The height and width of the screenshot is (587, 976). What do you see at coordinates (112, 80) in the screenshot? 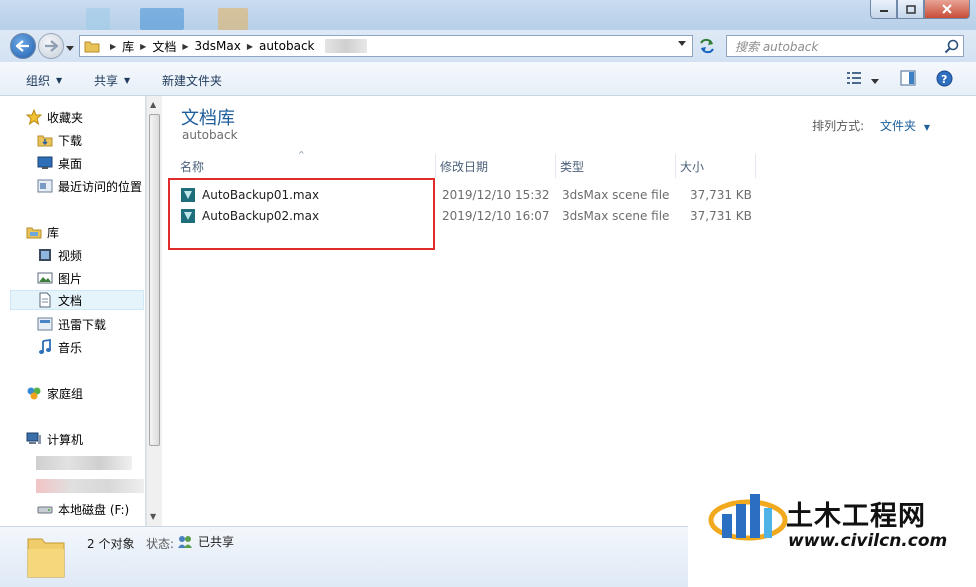
I see `share-button: 共享 ▼` at bounding box center [112, 80].